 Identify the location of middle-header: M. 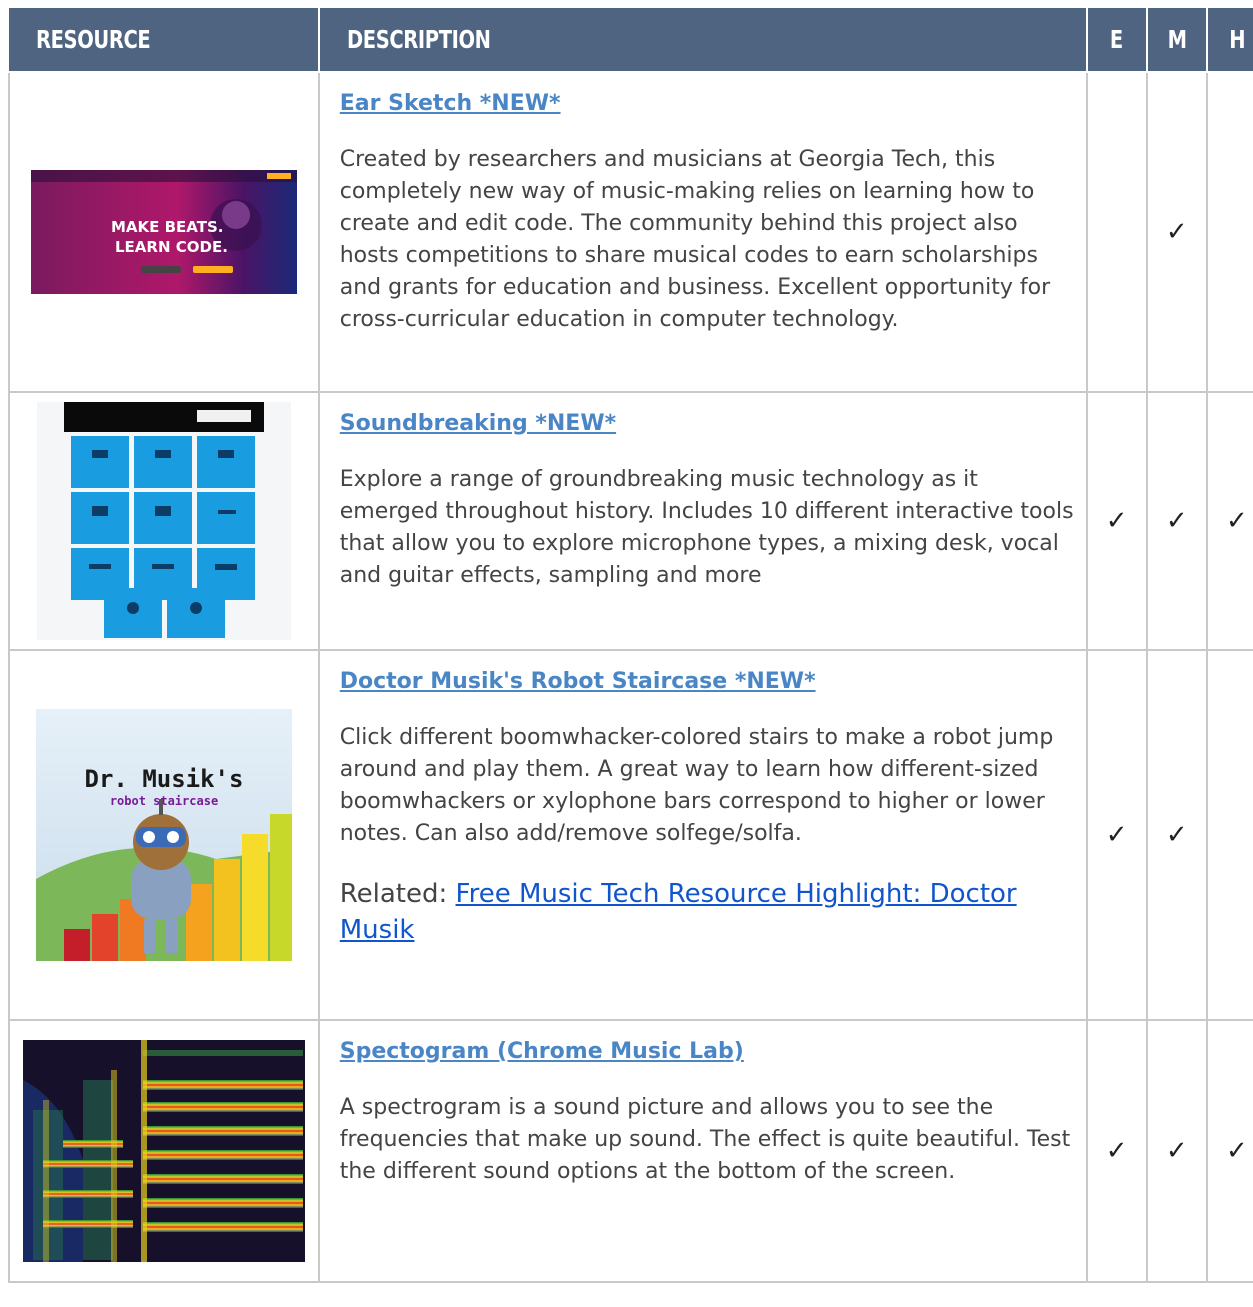
(1176, 40).